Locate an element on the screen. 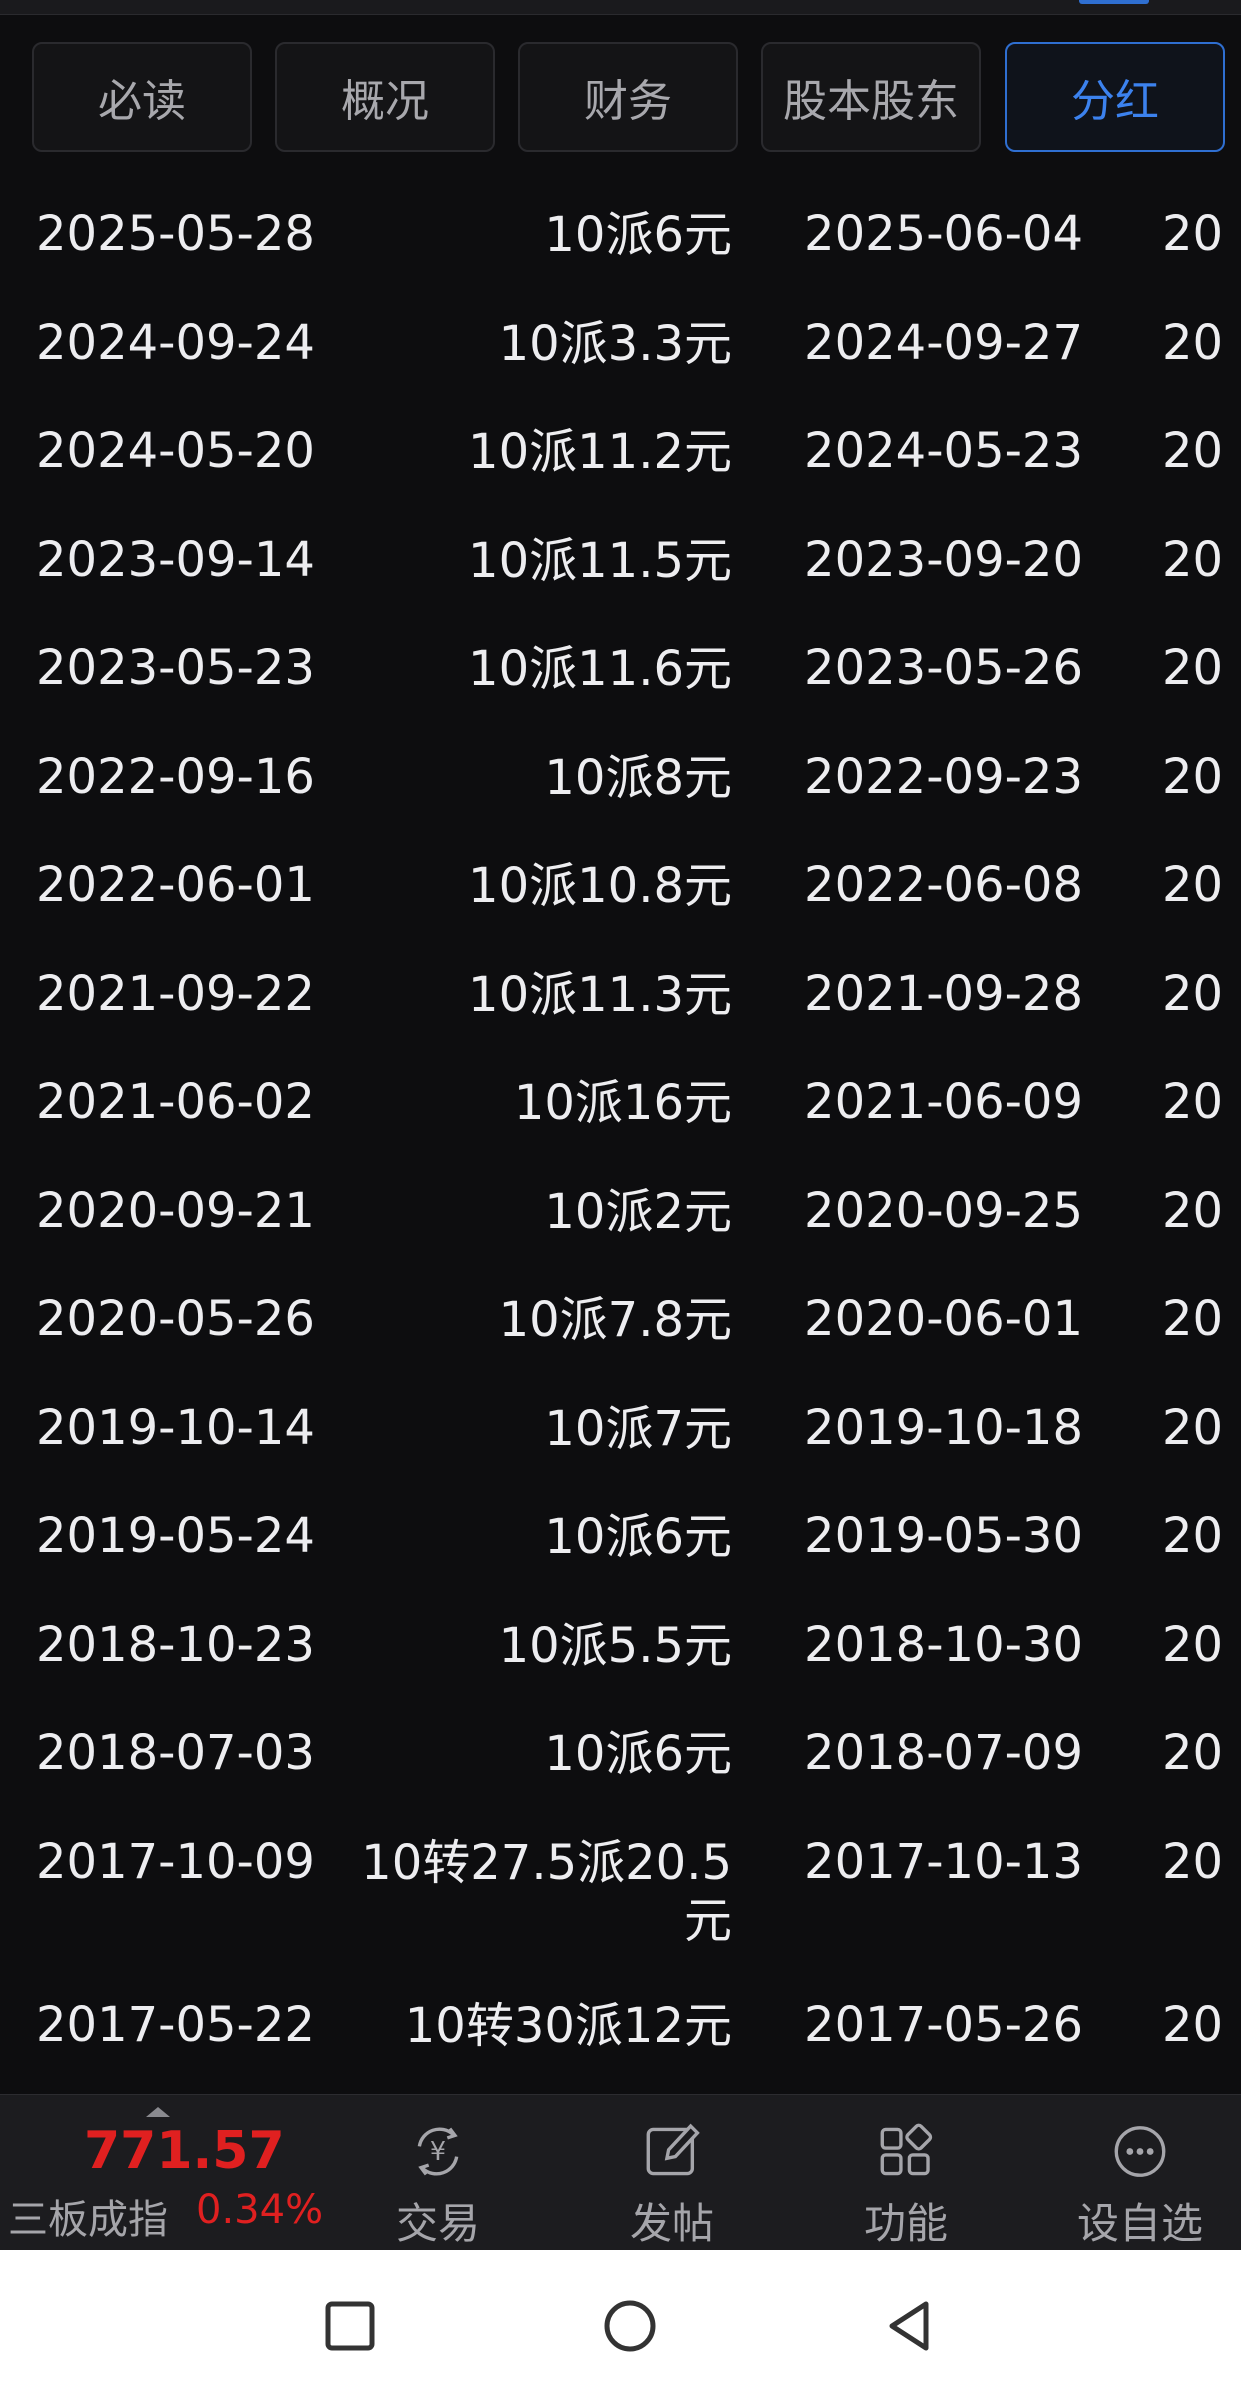 This screenshot has width=1241, height=2400. announce-date: 2023-05-23 is located at coordinates (175, 668).